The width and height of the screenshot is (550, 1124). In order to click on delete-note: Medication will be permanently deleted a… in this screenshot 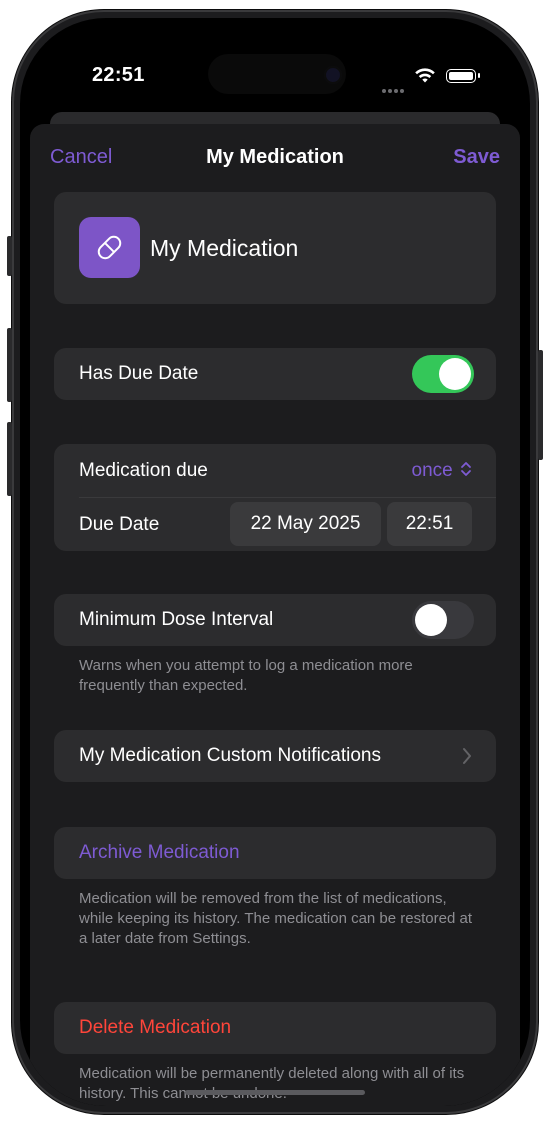, I will do `click(272, 1083)`.